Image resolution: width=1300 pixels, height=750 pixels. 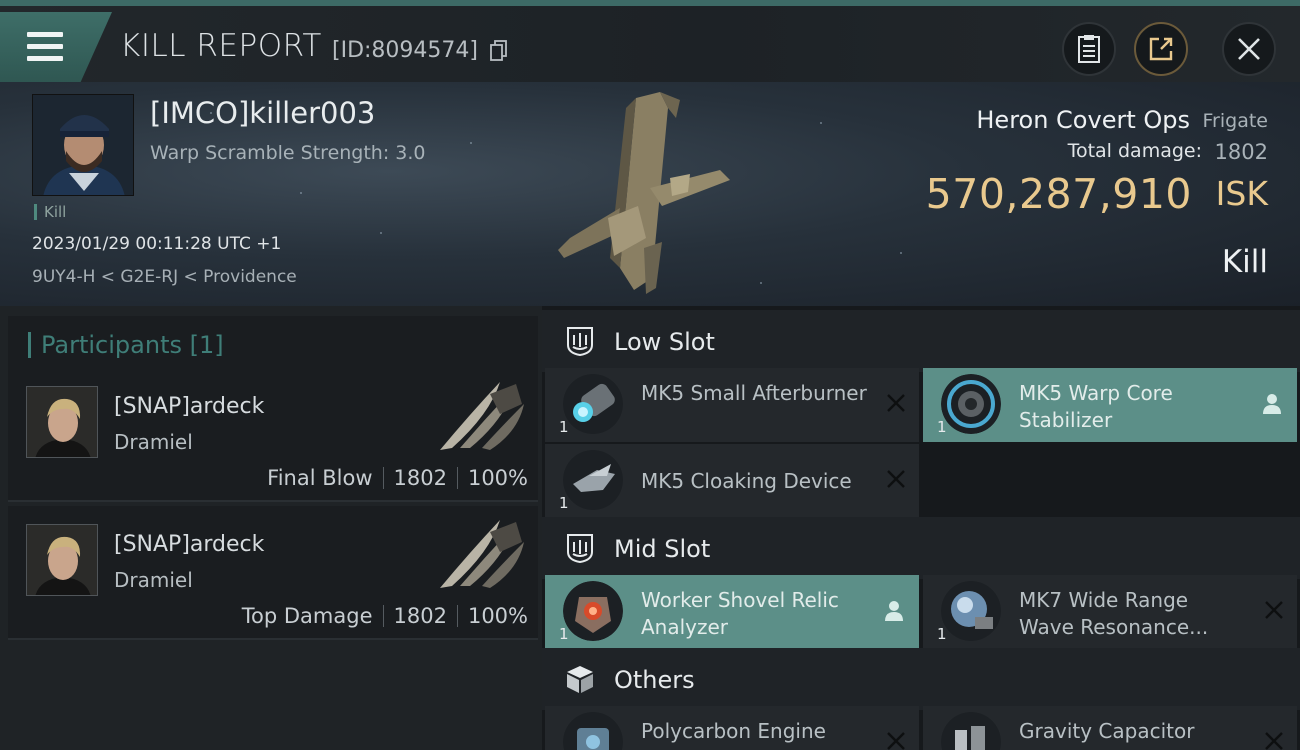 I want to click on victim-avatar, so click(x=83, y=145).